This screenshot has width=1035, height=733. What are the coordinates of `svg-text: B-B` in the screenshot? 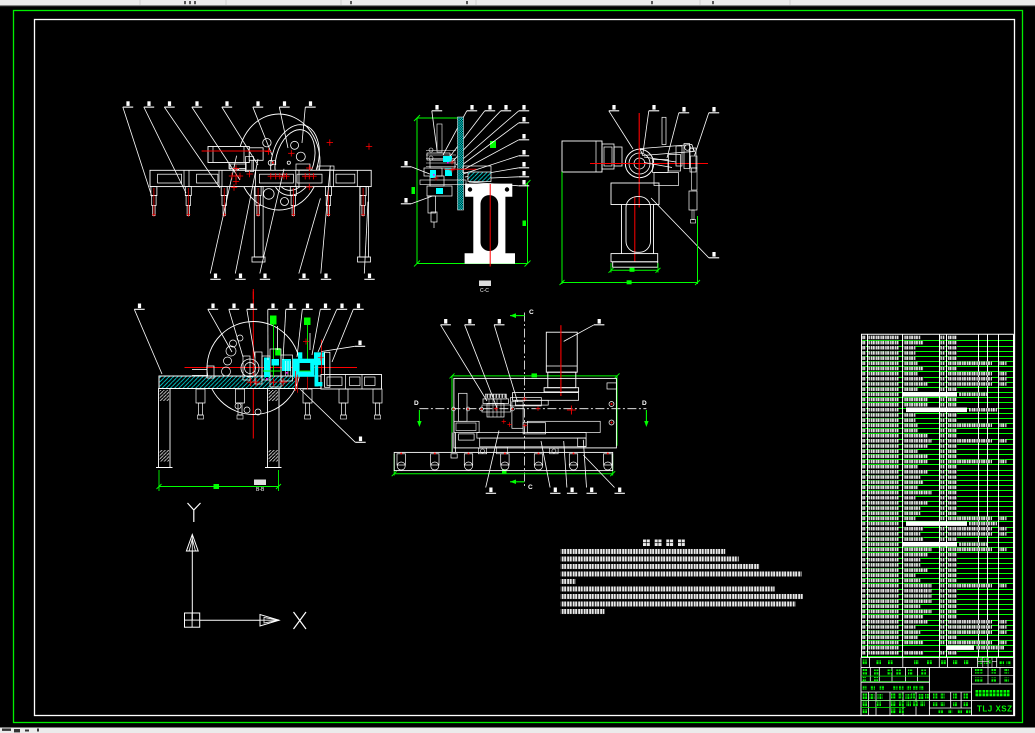 It's located at (260, 490).